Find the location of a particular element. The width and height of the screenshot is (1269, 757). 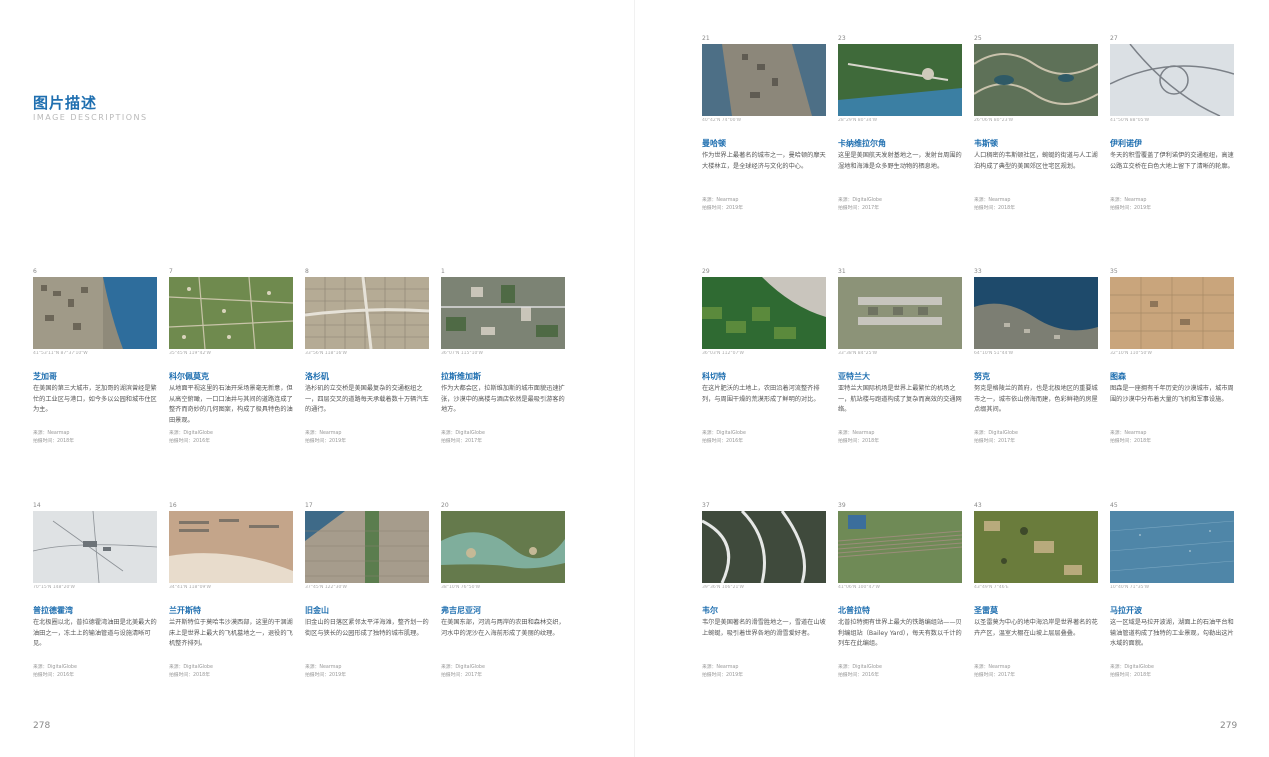

card-title: 北普拉特 is located at coordinates (854, 610).